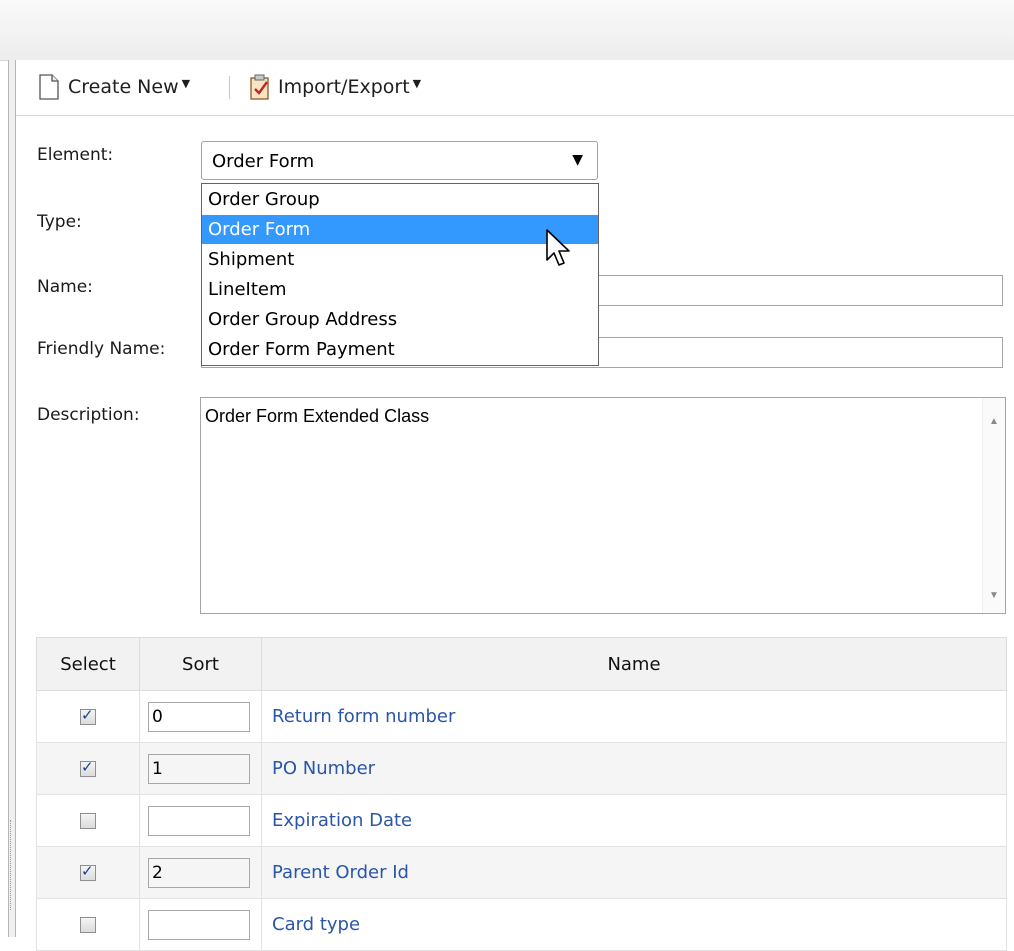 The height and width of the screenshot is (951, 1014). Describe the element at coordinates (634, 820) in the screenshot. I see `field-name-link: Expiration Date` at that location.